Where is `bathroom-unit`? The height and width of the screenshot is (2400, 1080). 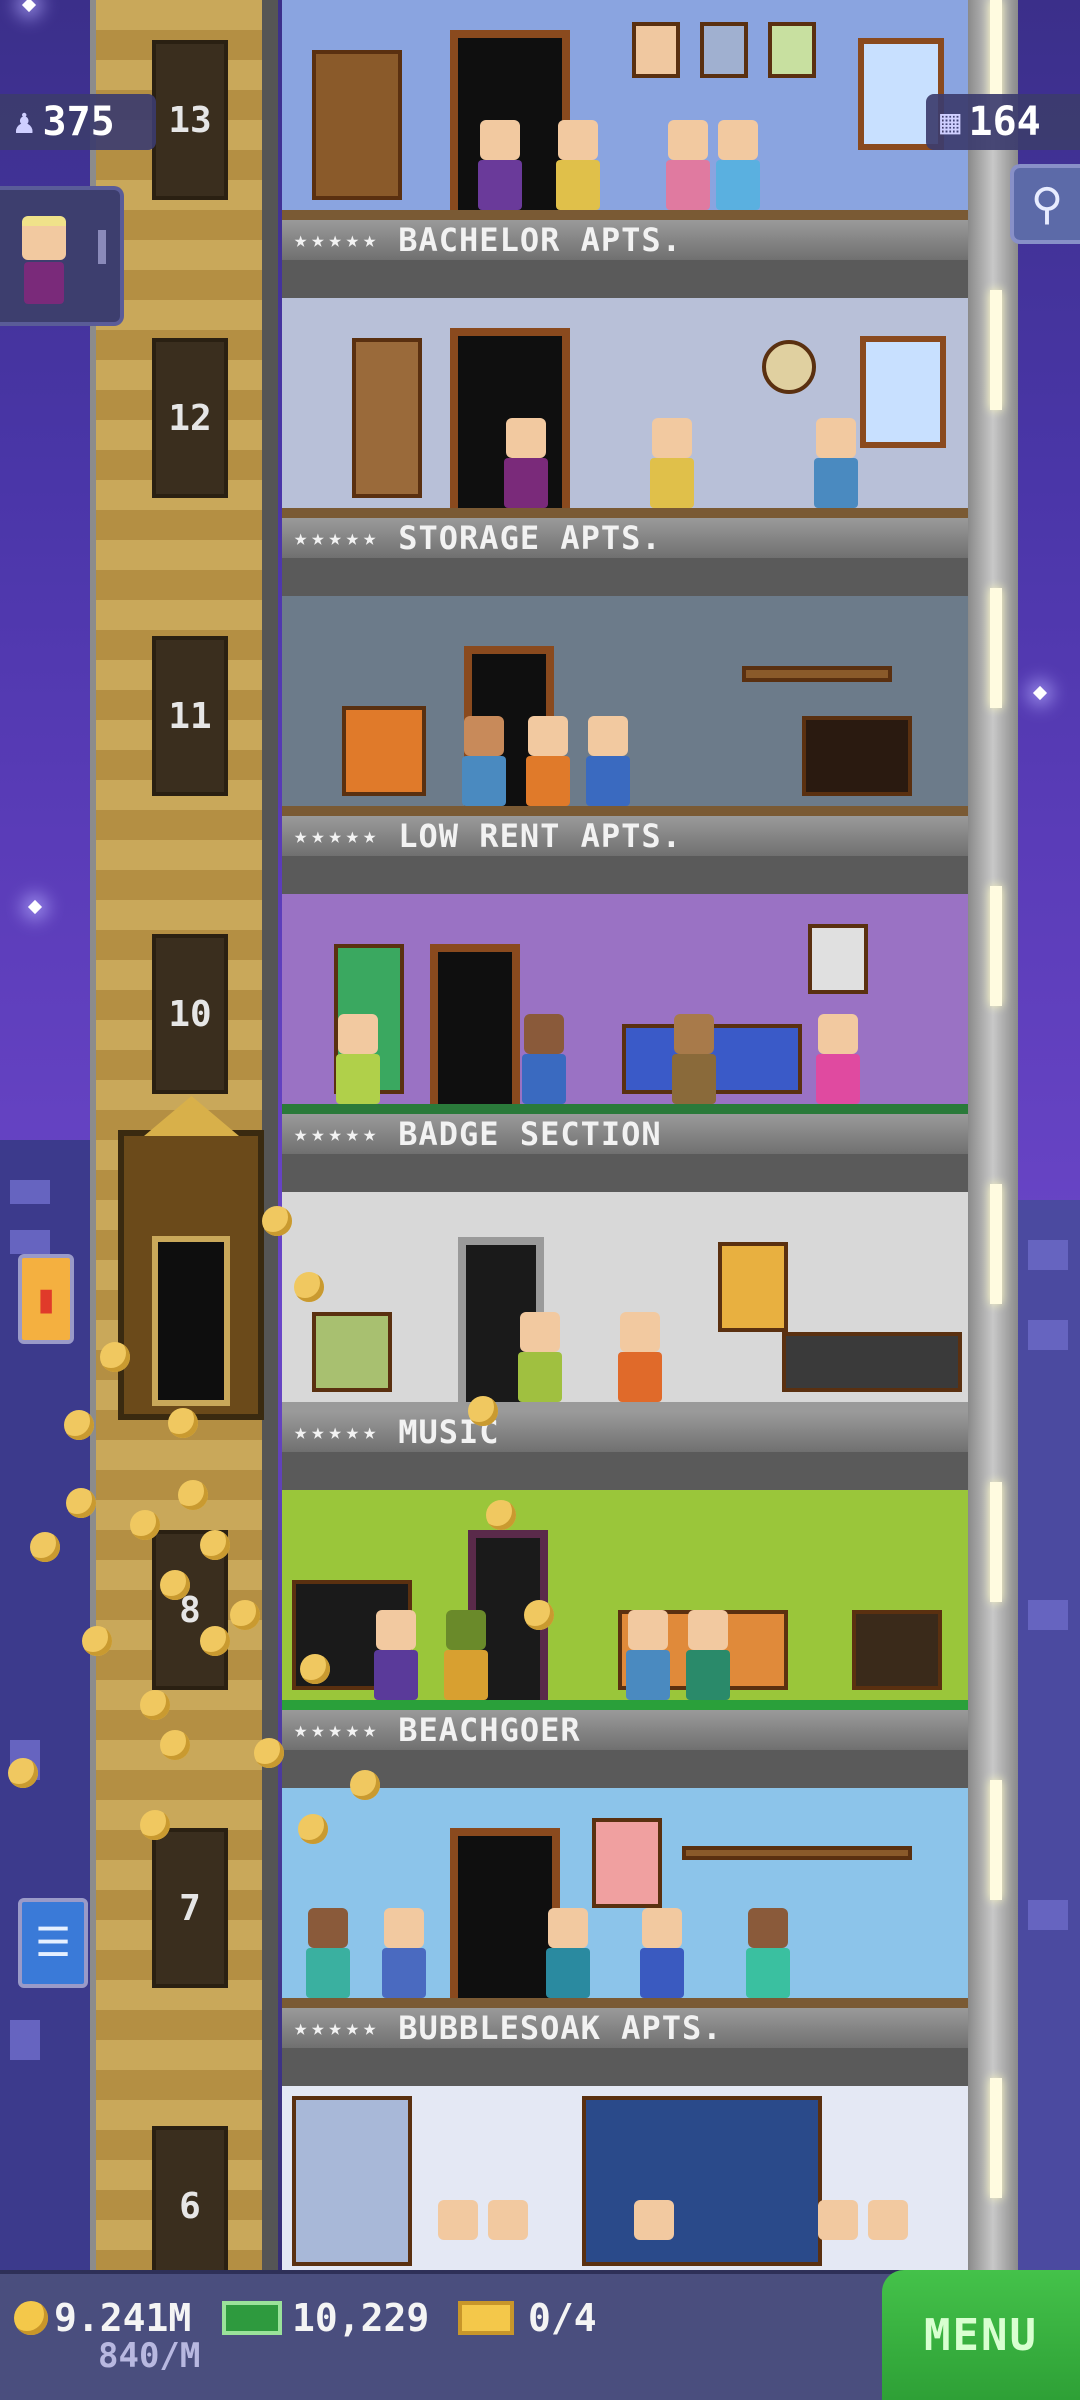 bathroom-unit is located at coordinates (352, 2181).